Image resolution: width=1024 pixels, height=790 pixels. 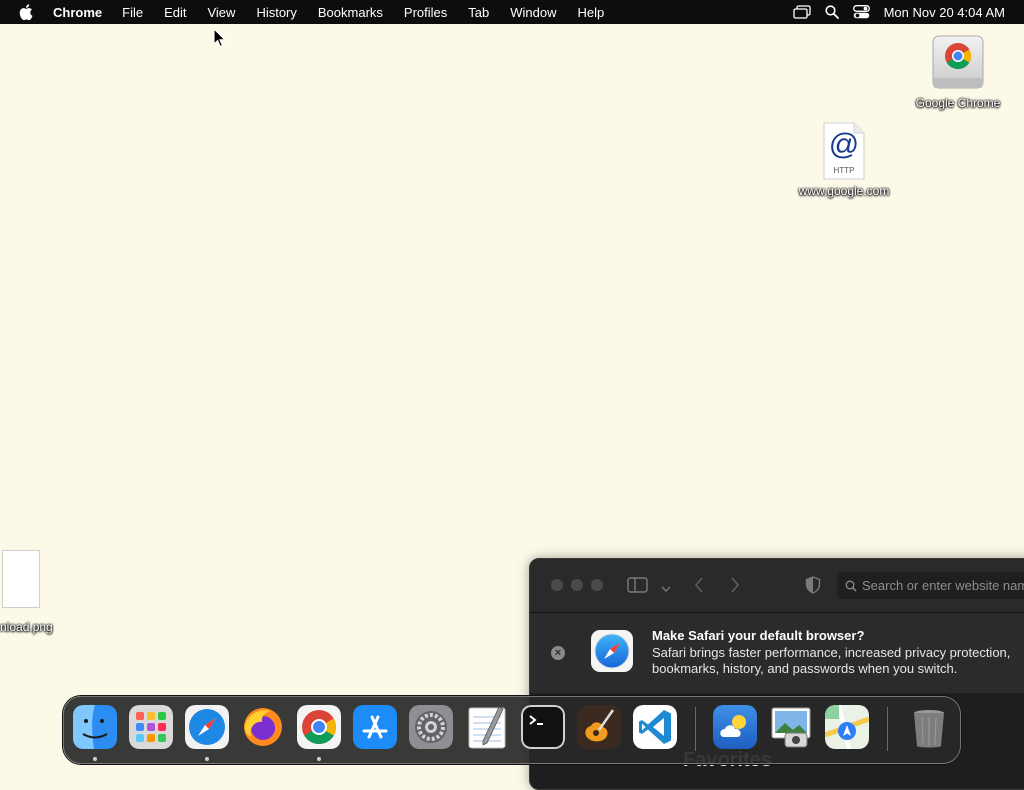 What do you see at coordinates (350, 12) in the screenshot?
I see `menu-bookmarks: Bookmarks` at bounding box center [350, 12].